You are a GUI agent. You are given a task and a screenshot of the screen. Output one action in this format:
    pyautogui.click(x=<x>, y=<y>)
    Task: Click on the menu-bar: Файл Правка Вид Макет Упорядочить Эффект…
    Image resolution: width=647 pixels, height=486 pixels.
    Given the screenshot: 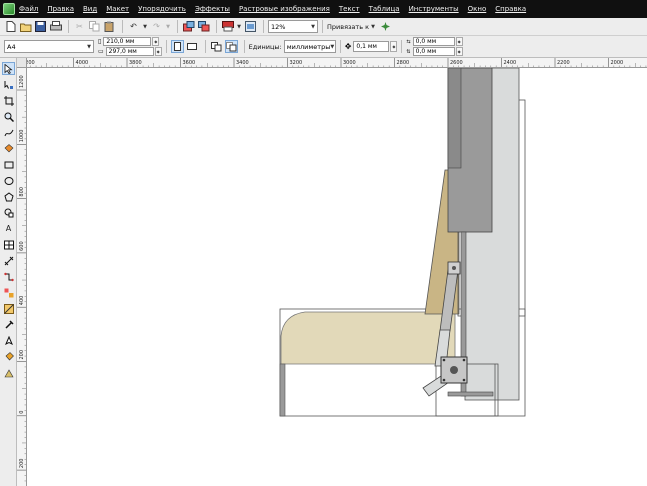 What is the action you would take?
    pyautogui.click(x=323, y=9)
    